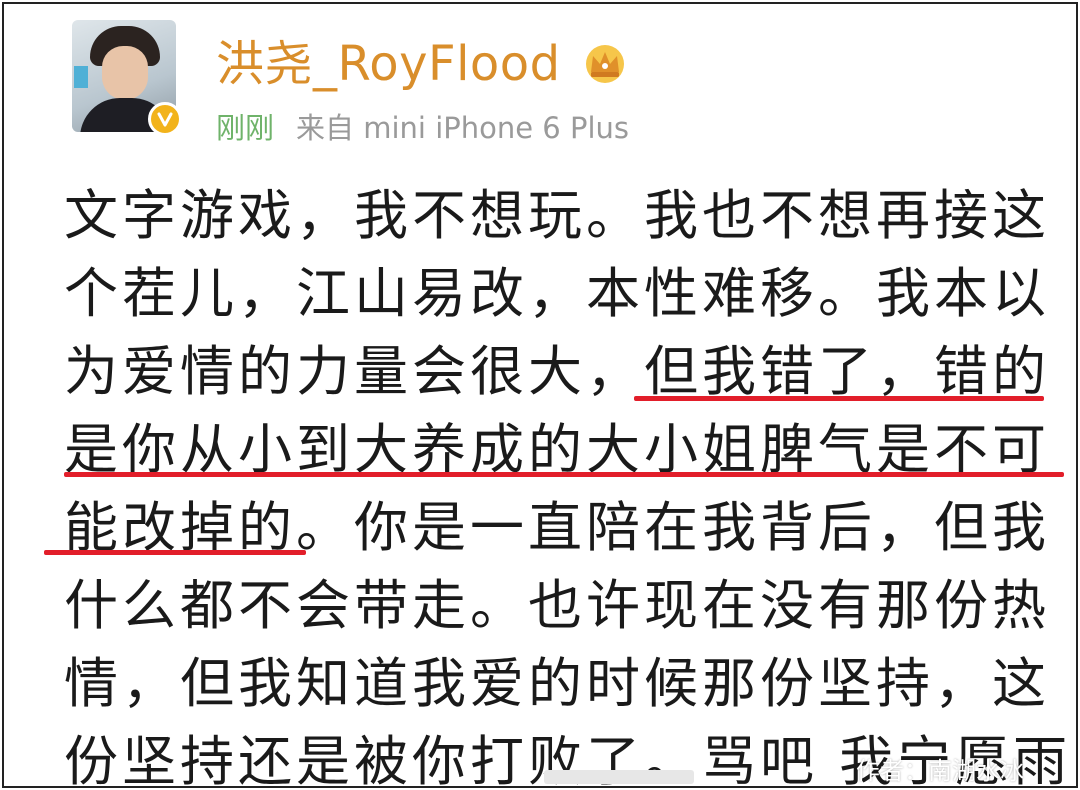 The width and height of the screenshot is (1080, 790). I want to click on watermark-bar, so click(619, 777).